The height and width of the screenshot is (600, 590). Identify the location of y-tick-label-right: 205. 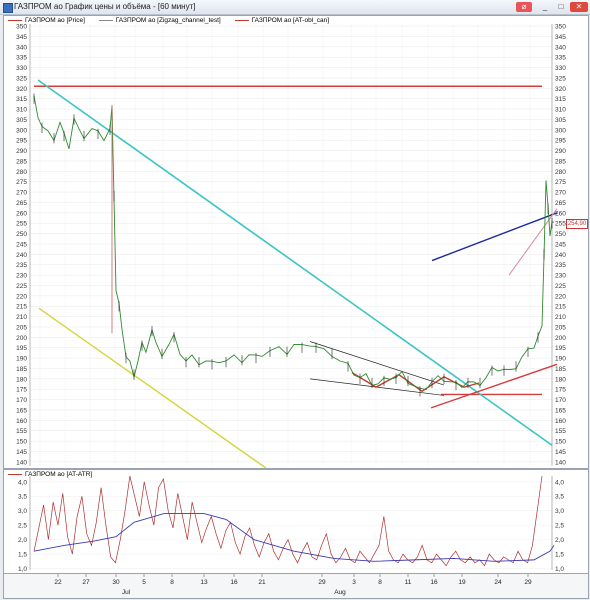
(560, 327).